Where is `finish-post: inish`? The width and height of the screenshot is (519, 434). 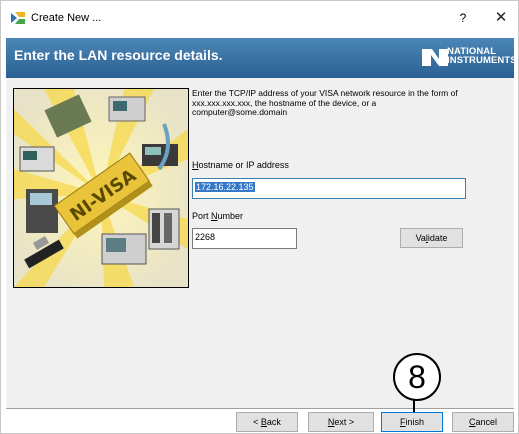 finish-post: inish is located at coordinates (414, 422).